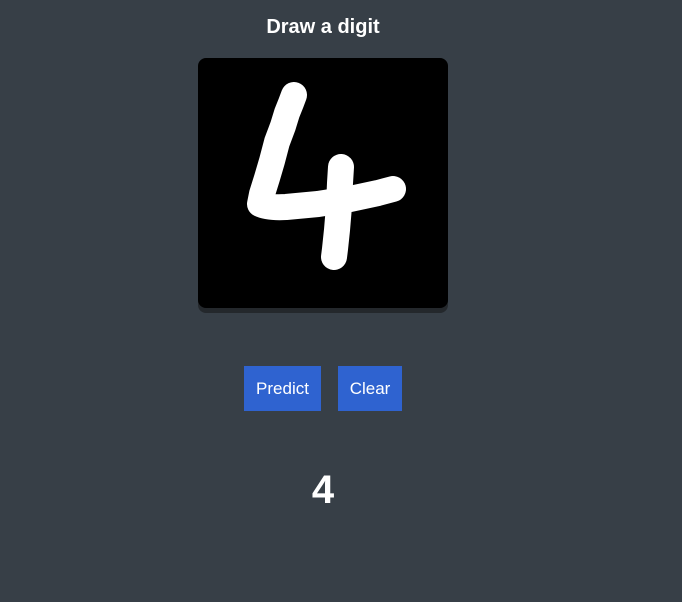 This screenshot has height=602, width=682. Describe the element at coordinates (370, 388) in the screenshot. I see `clear-button: Clear` at that location.